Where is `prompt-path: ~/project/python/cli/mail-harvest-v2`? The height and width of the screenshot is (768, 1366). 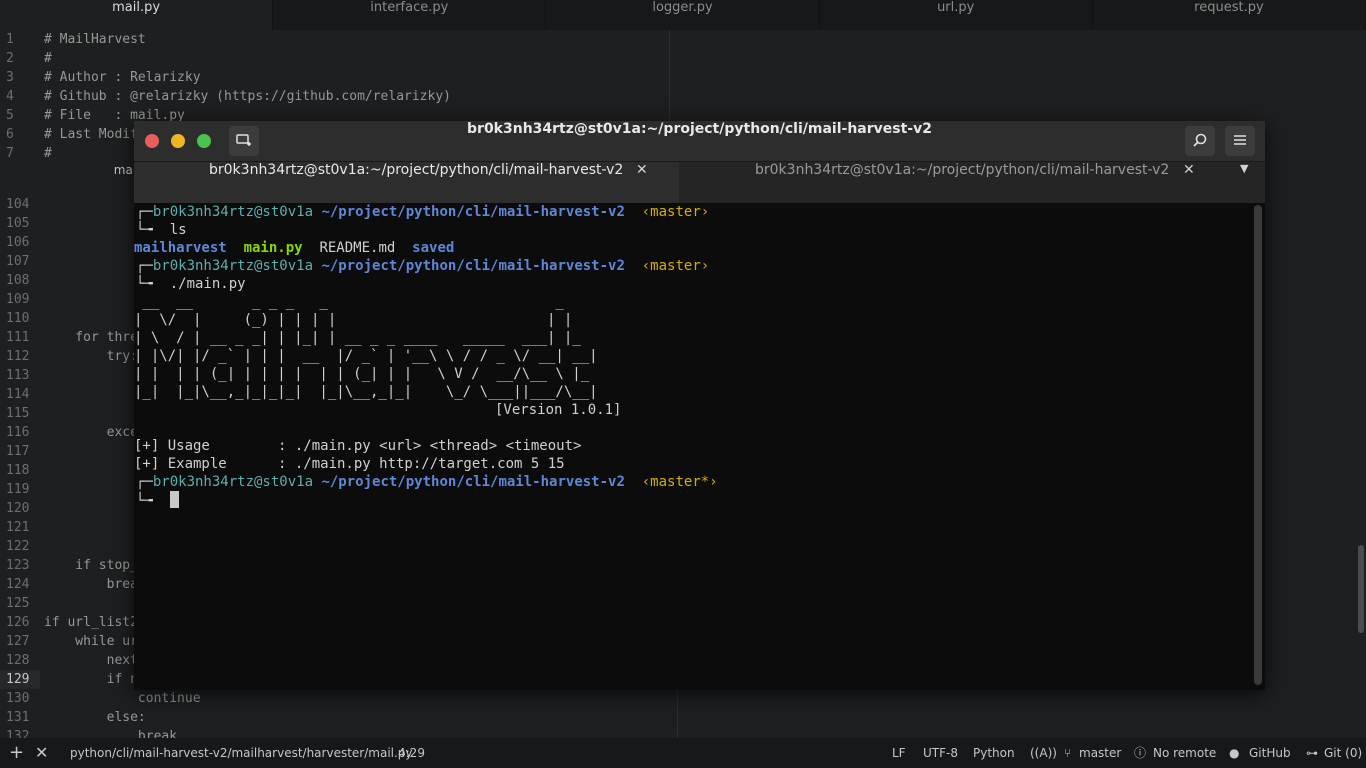 prompt-path: ~/project/python/cli/mail-harvest-v2 is located at coordinates (473, 212).